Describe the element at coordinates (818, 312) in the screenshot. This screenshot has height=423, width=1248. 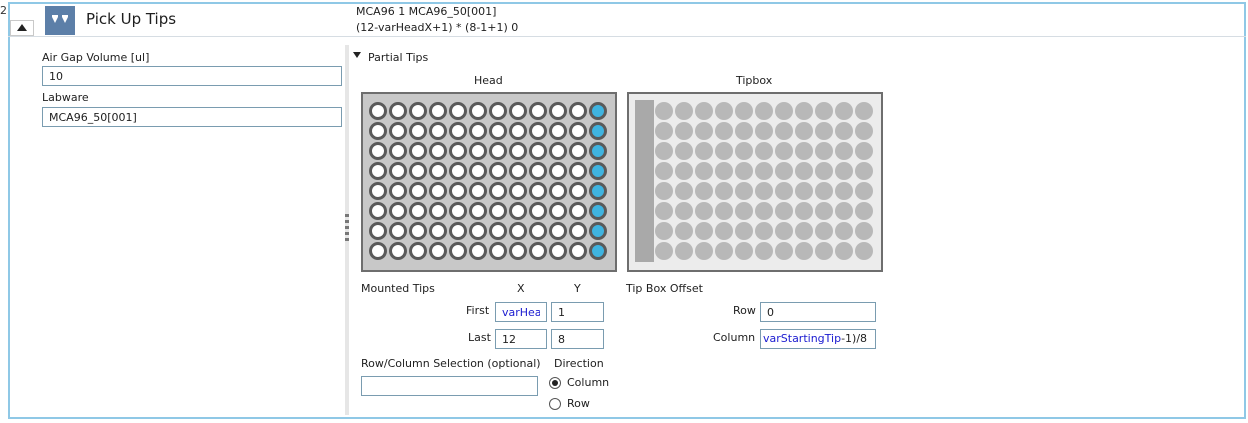
I see `row-offset-input` at that location.